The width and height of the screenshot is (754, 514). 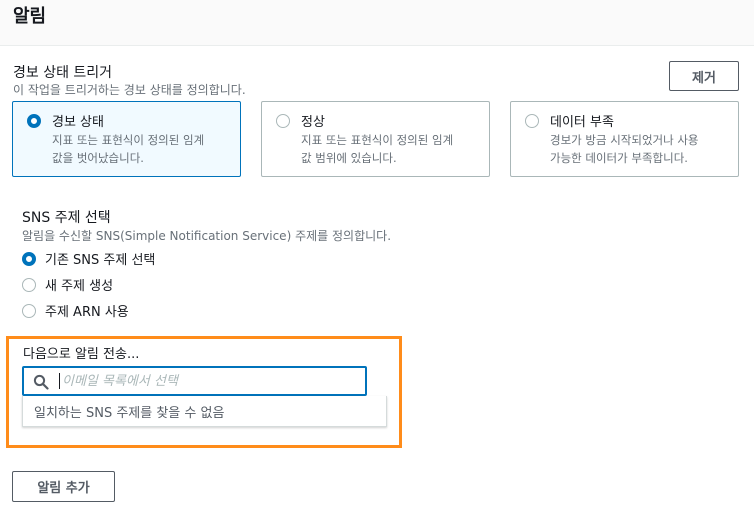 I want to click on trigger-label: 경보 상태 트리거, so click(x=63, y=73).